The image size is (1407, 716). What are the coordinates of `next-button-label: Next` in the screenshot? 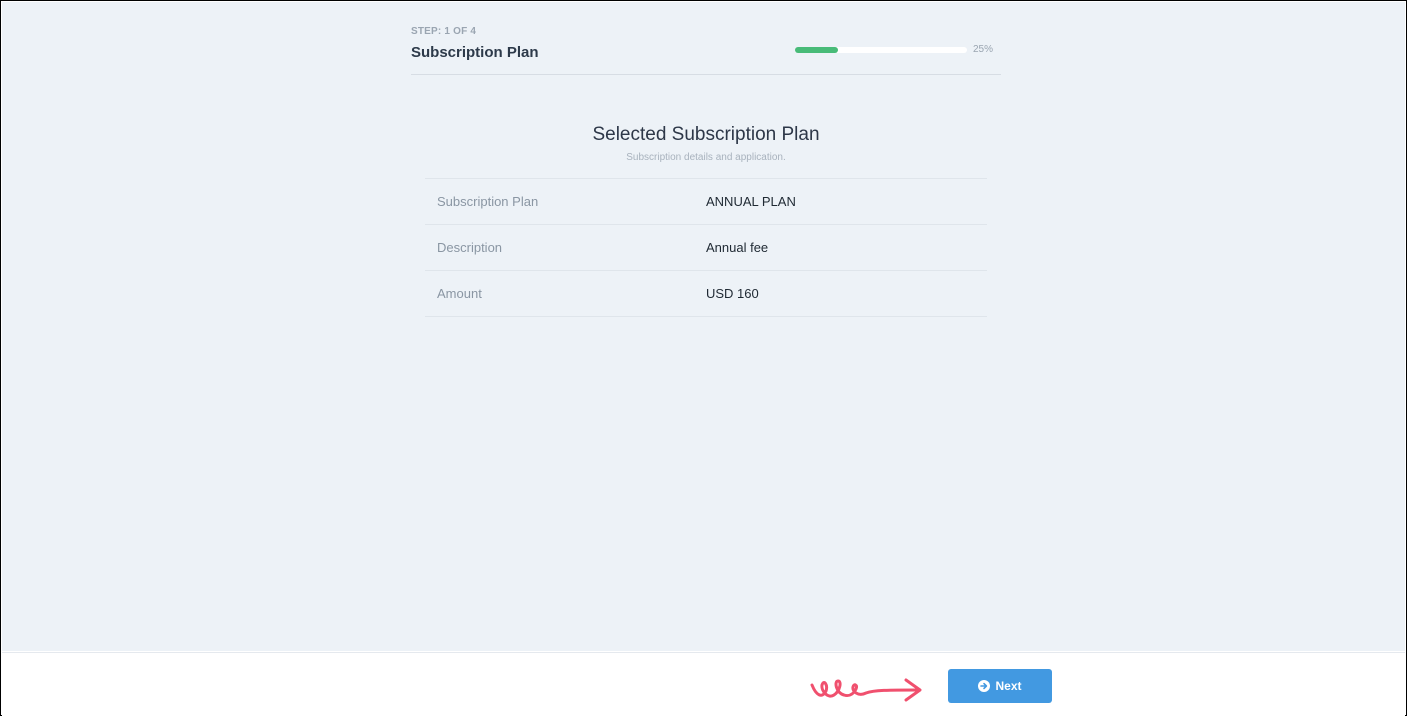 It's located at (1008, 686).